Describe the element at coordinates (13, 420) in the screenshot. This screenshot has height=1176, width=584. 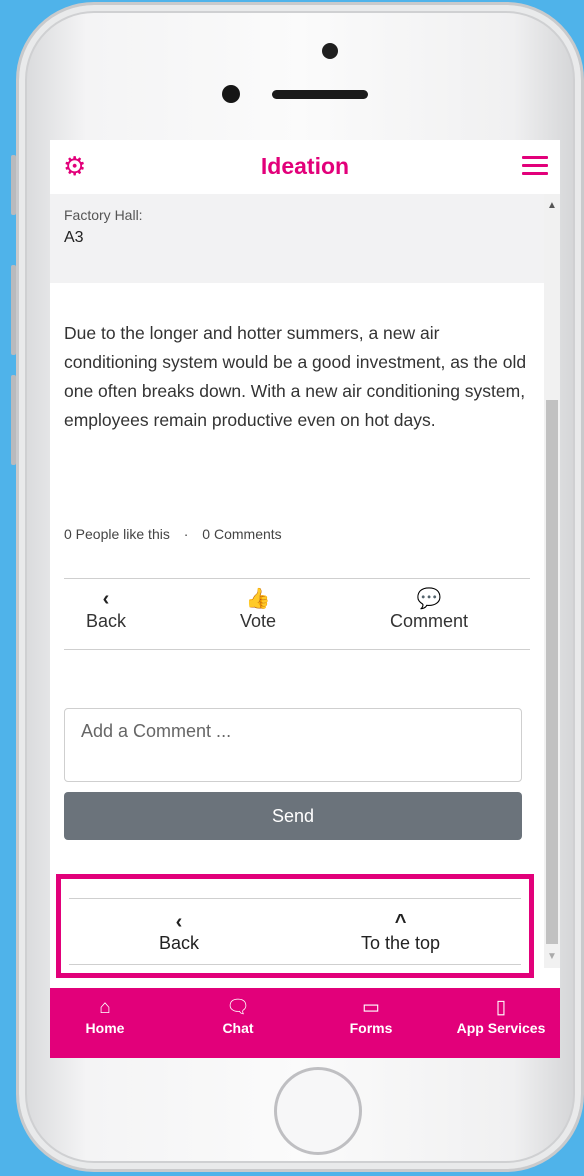
I see `volume-down-button` at that location.